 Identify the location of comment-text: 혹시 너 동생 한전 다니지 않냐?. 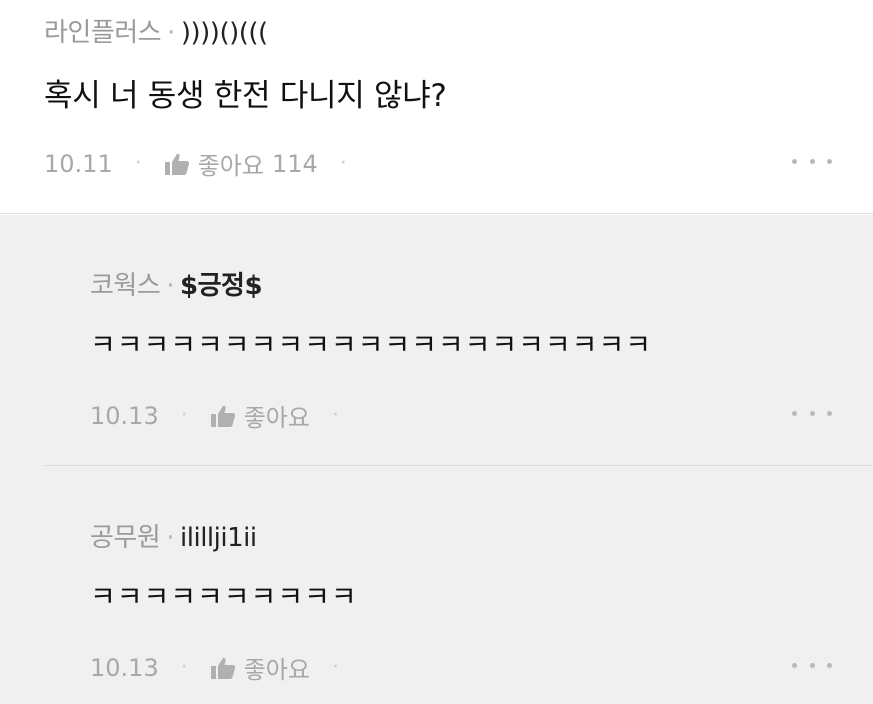
(245, 96).